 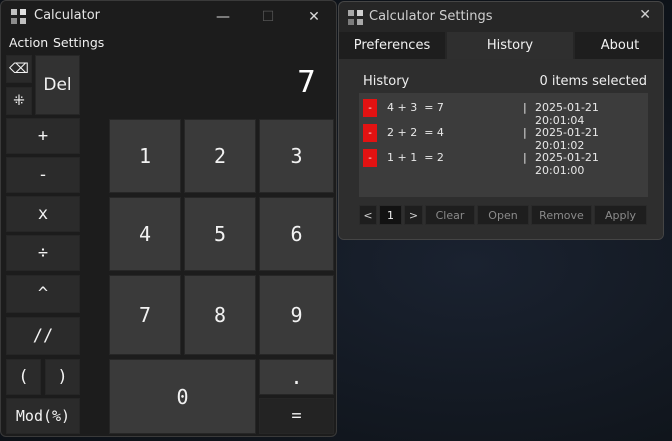 I want to click on right-paren-button: ), so click(x=62, y=377).